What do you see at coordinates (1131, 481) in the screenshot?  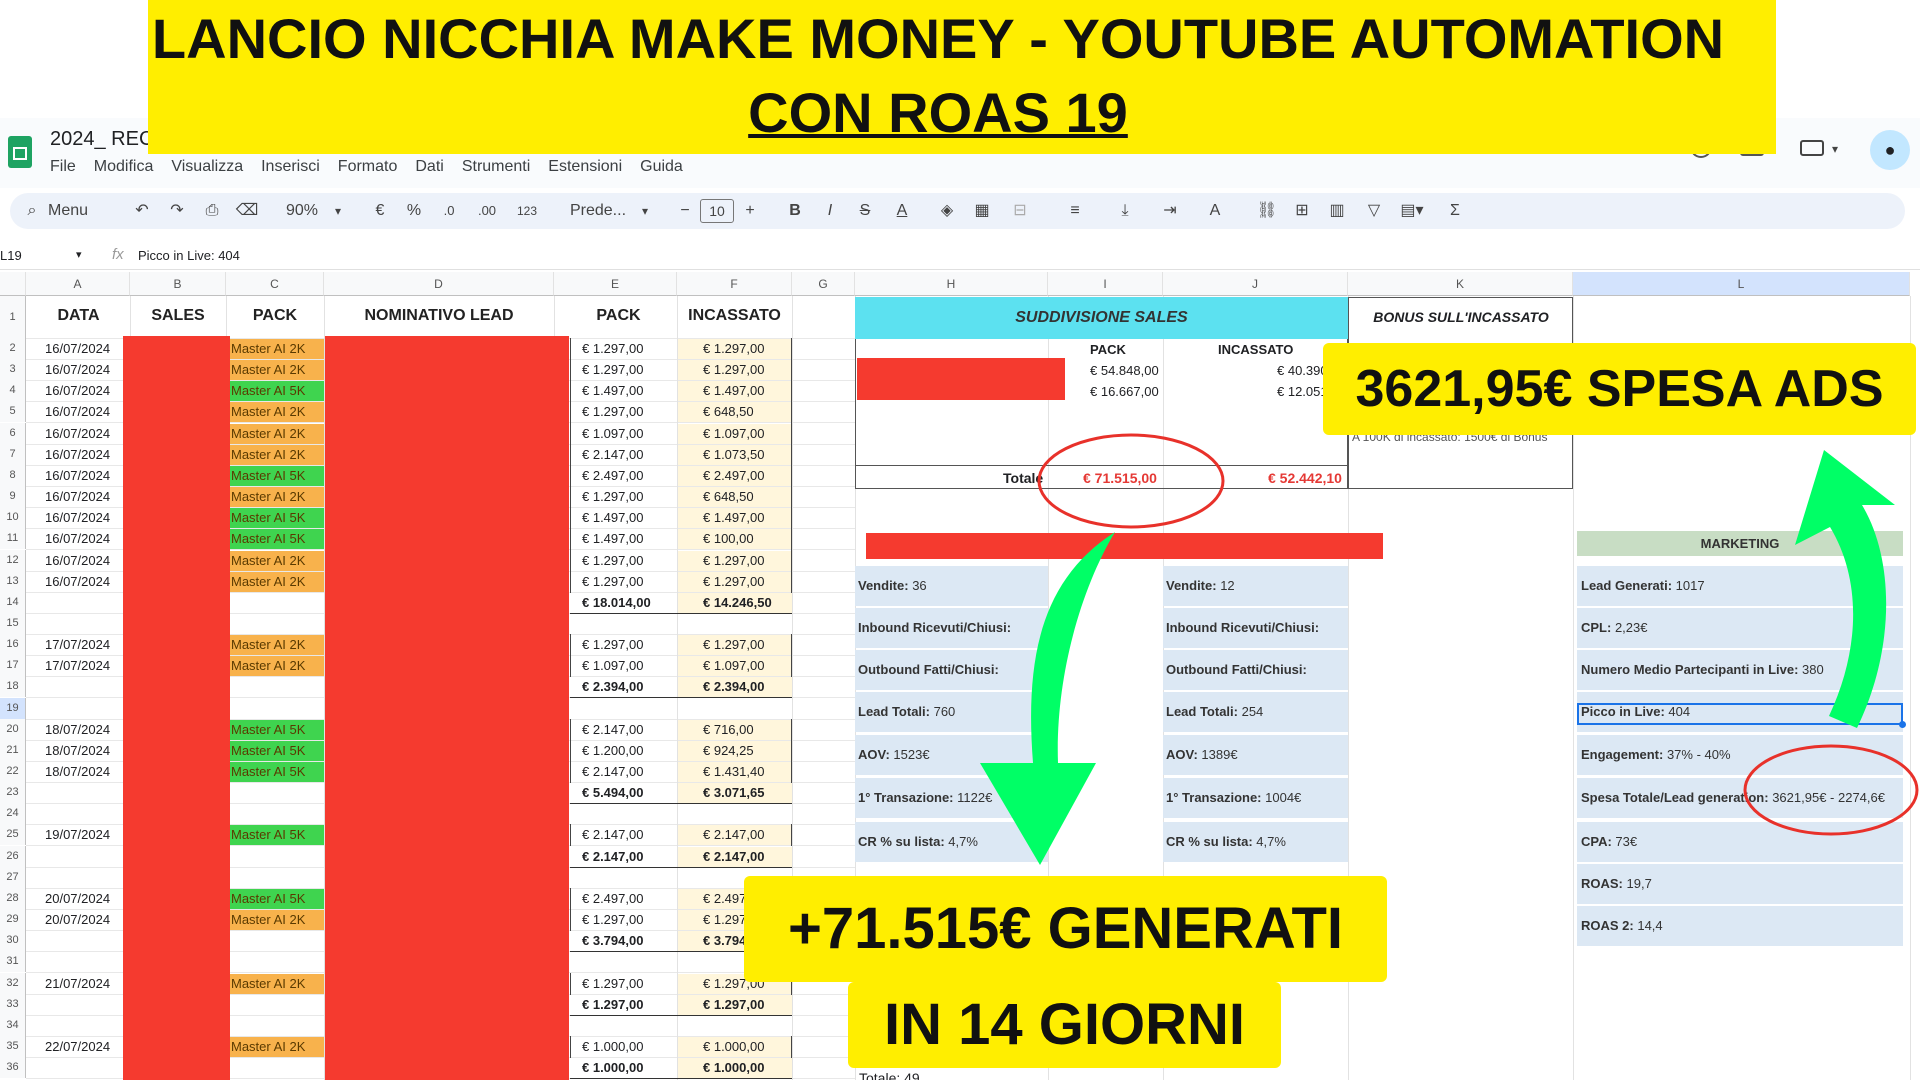 I see `highlight-circle-total` at bounding box center [1131, 481].